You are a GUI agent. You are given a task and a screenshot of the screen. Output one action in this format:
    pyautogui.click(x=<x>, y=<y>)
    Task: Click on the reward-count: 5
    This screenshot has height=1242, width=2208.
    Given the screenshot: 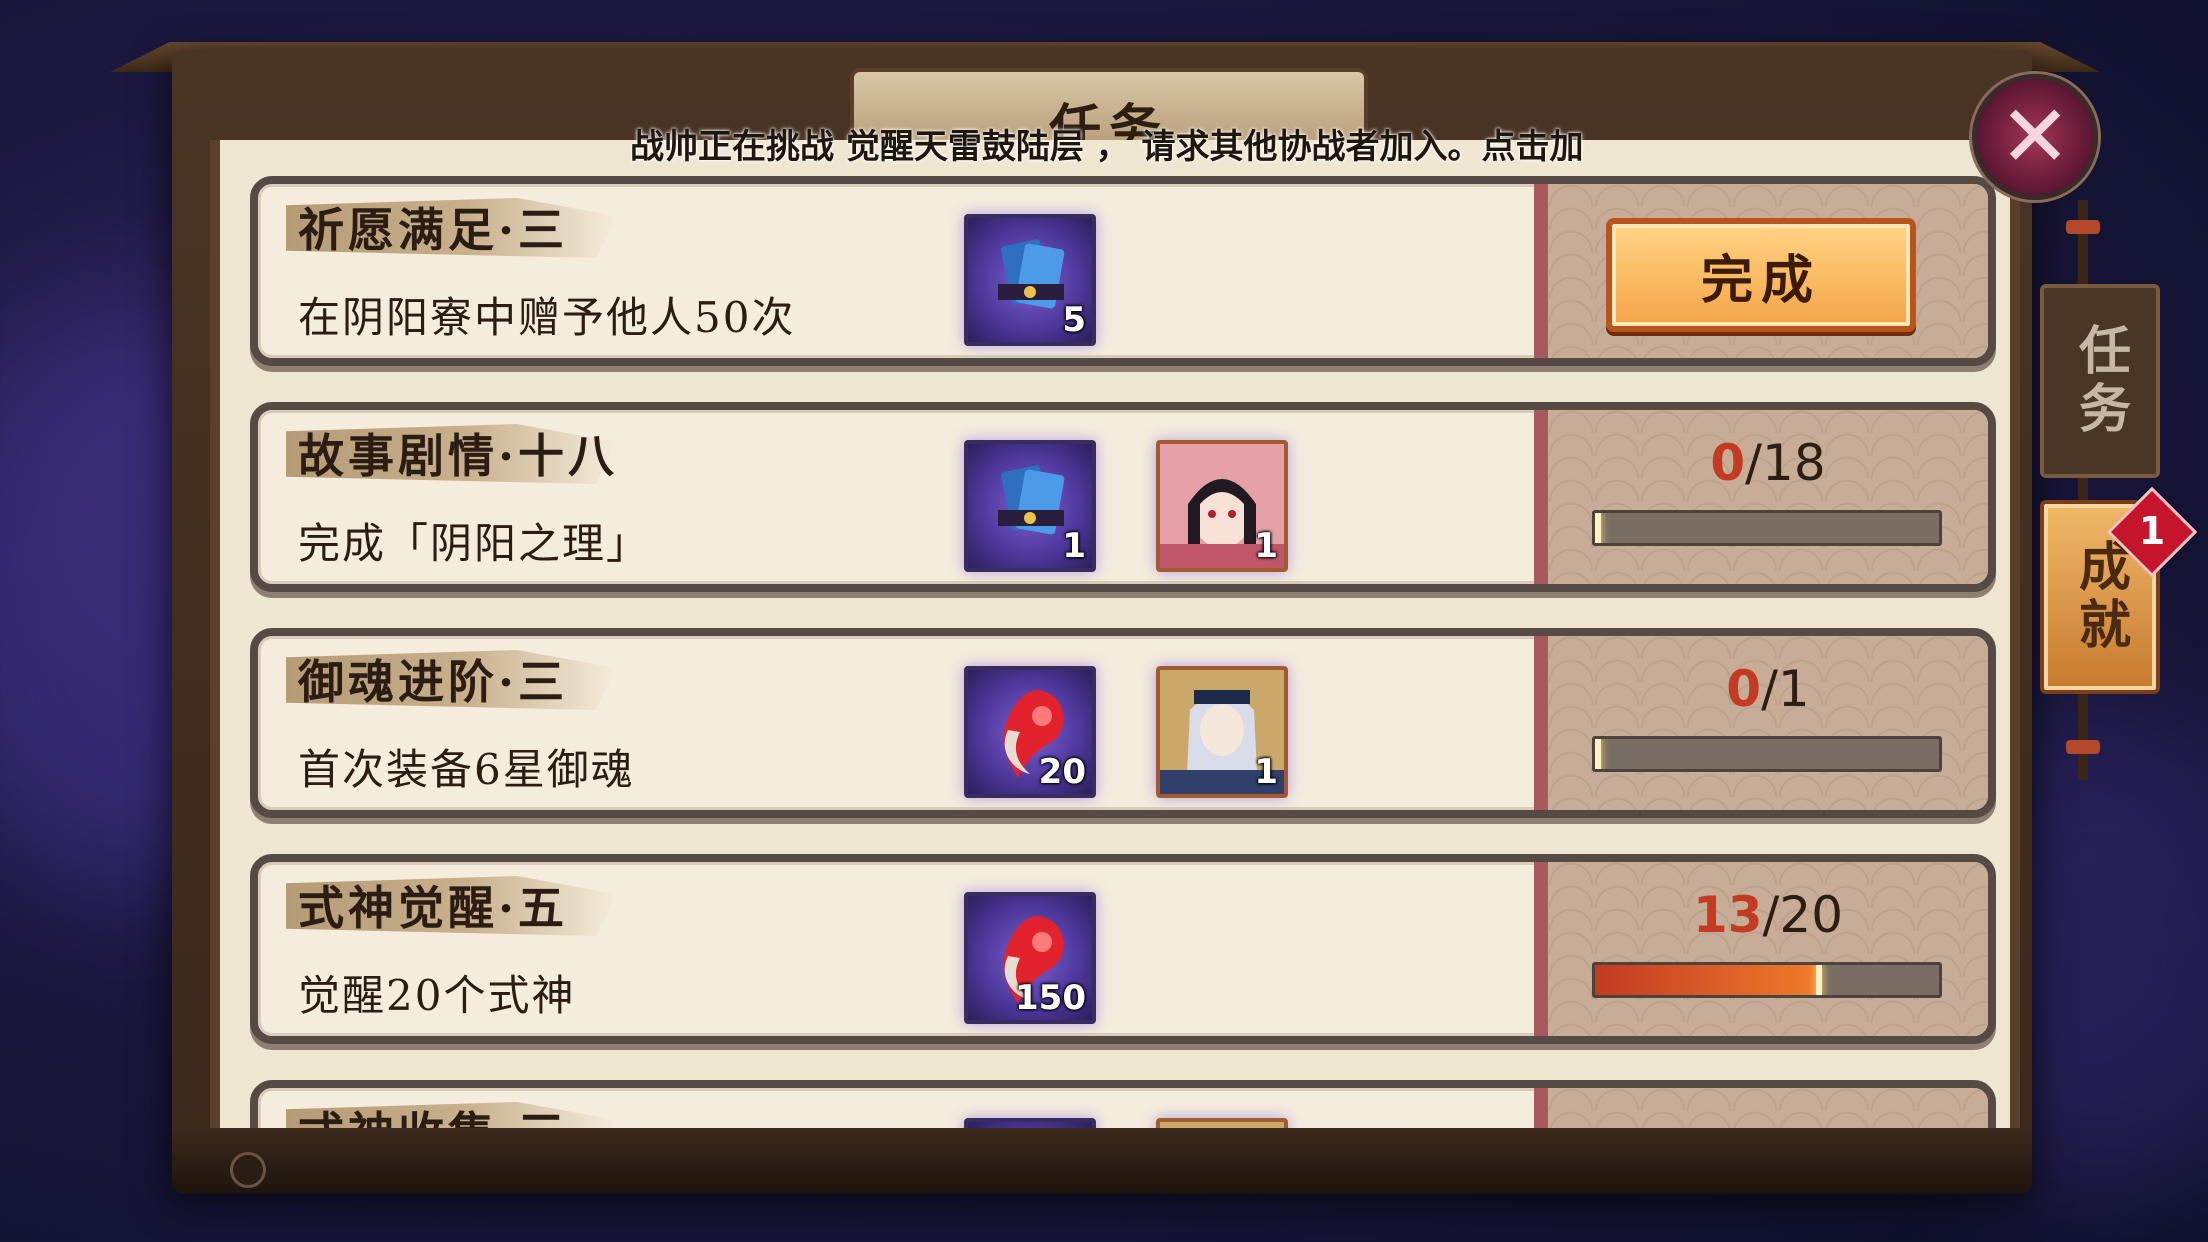 What is the action you would take?
    pyautogui.click(x=1074, y=320)
    